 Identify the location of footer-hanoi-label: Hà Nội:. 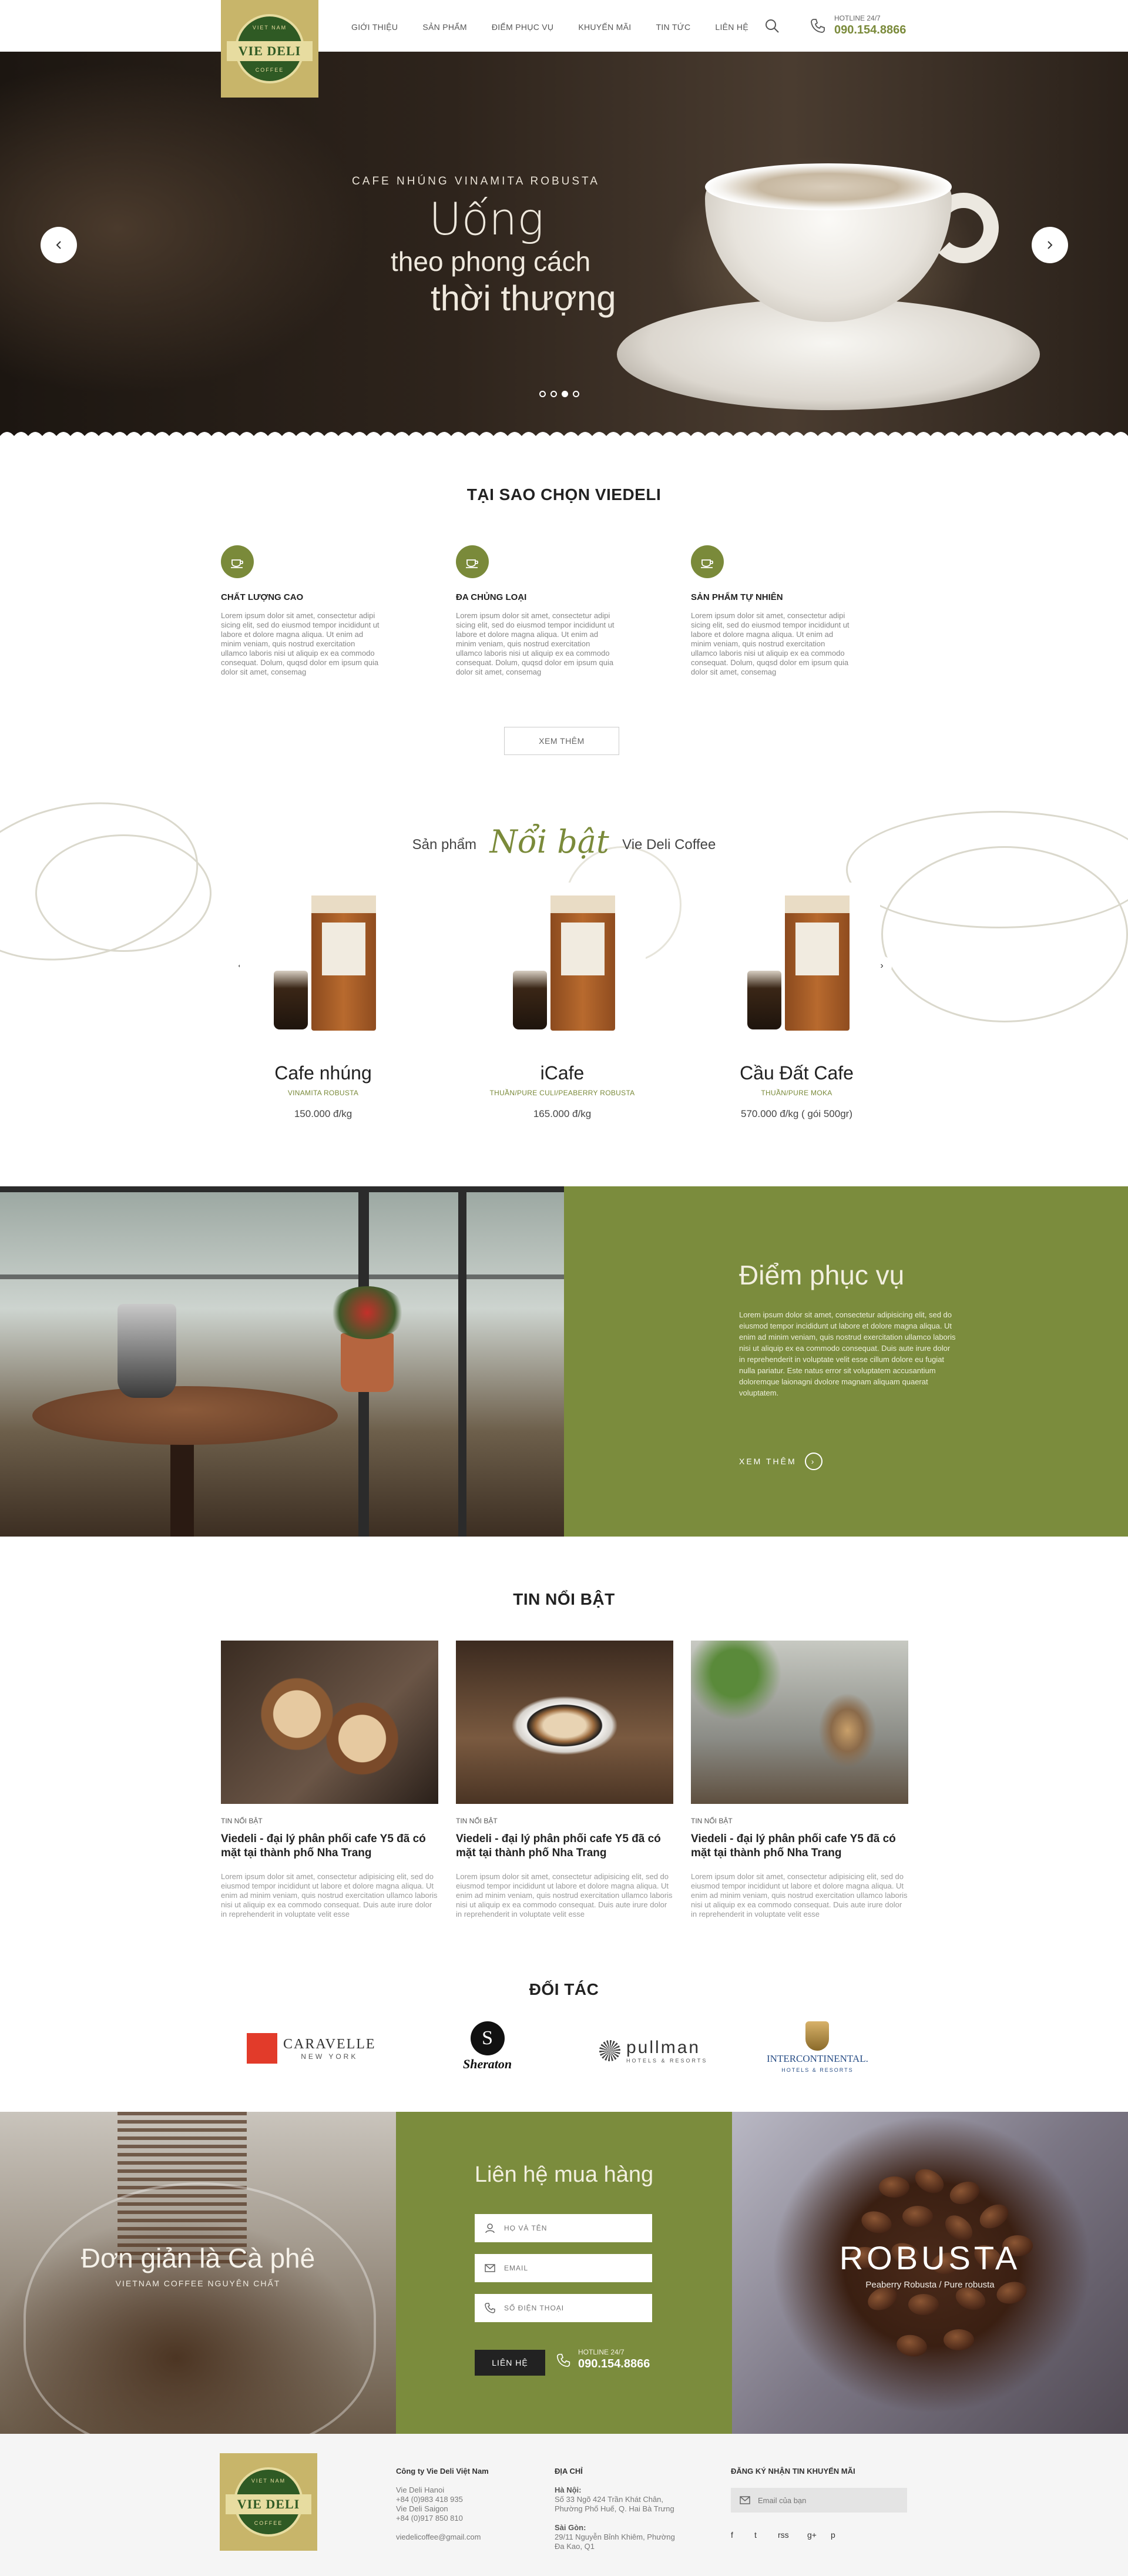
(568, 2490).